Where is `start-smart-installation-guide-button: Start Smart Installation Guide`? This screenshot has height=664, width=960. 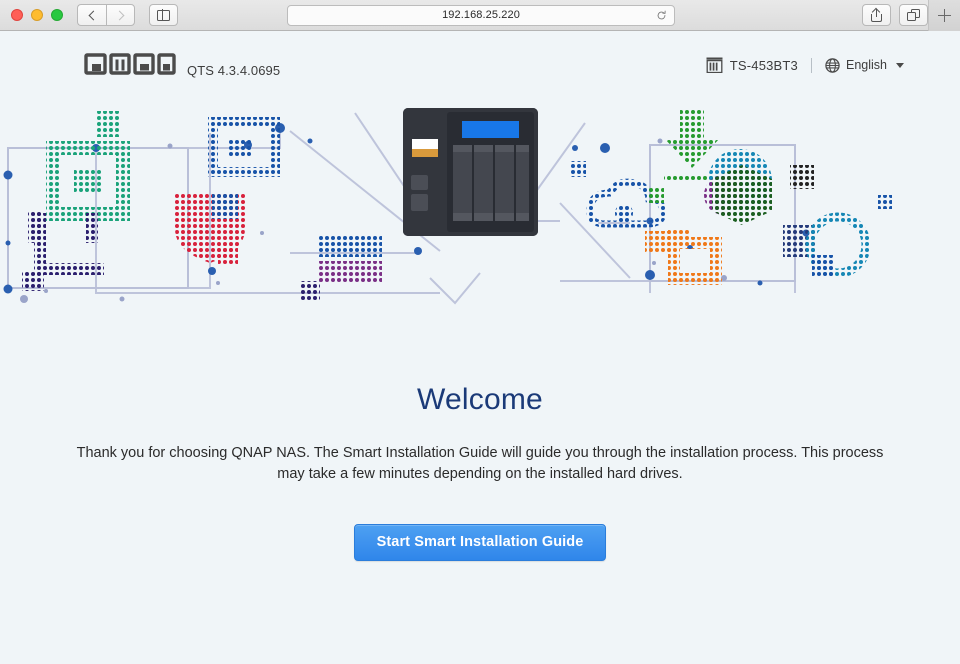
start-smart-installation-guide-button: Start Smart Installation Guide is located at coordinates (480, 543).